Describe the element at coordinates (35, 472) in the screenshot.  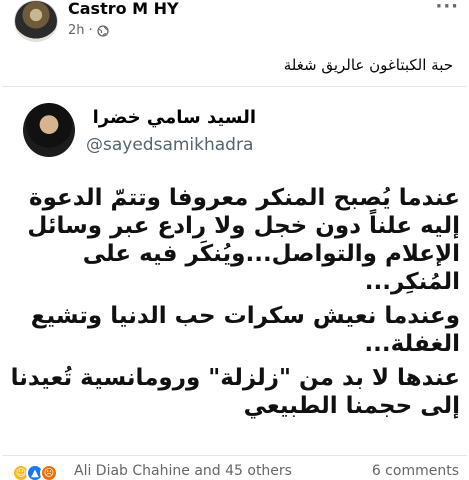
I see `reaction-icons: ☺ ▲ ☹` at that location.